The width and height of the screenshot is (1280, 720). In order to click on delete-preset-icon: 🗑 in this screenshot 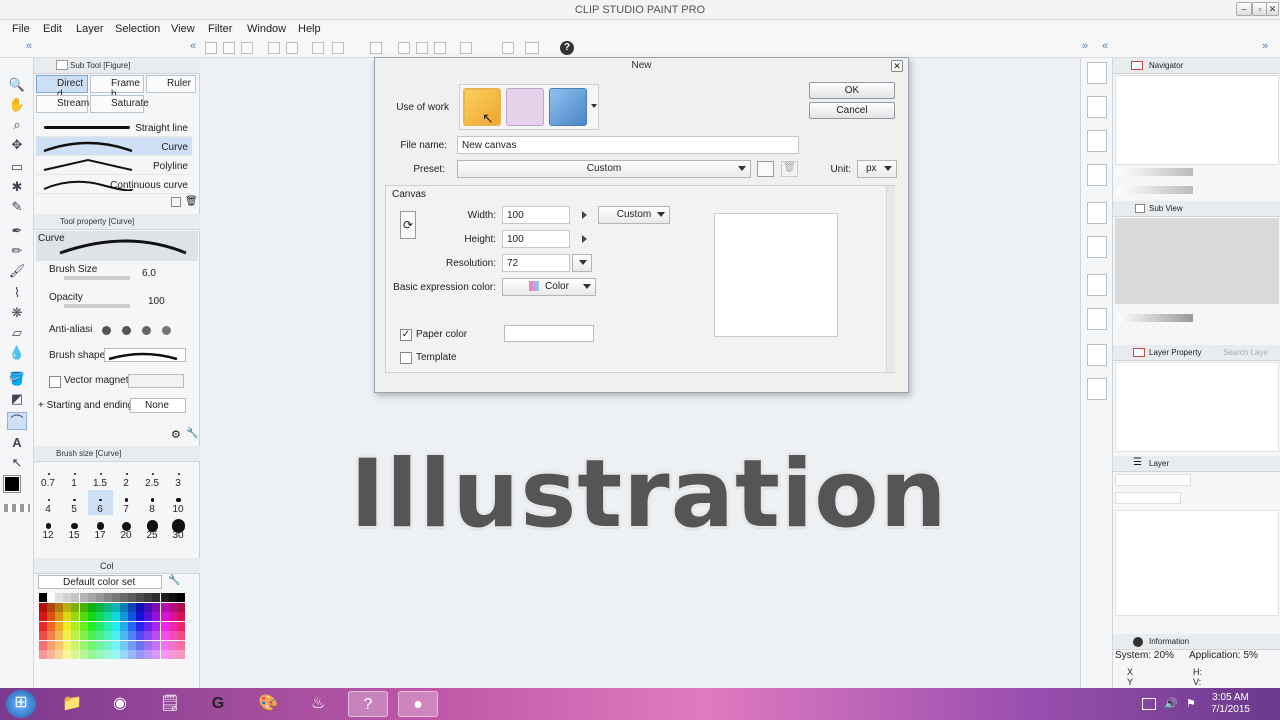, I will do `click(789, 169)`.